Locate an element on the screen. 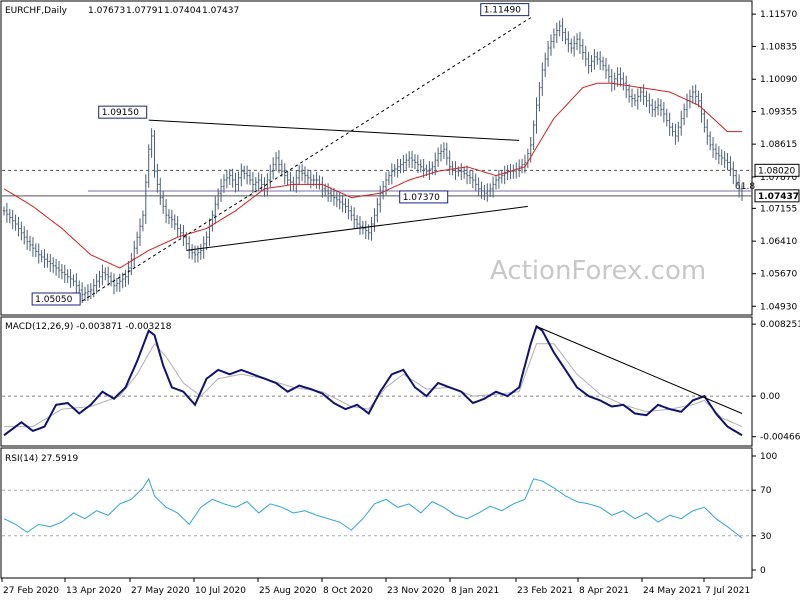  rsi-y-tick-label: 70 is located at coordinates (766, 491).